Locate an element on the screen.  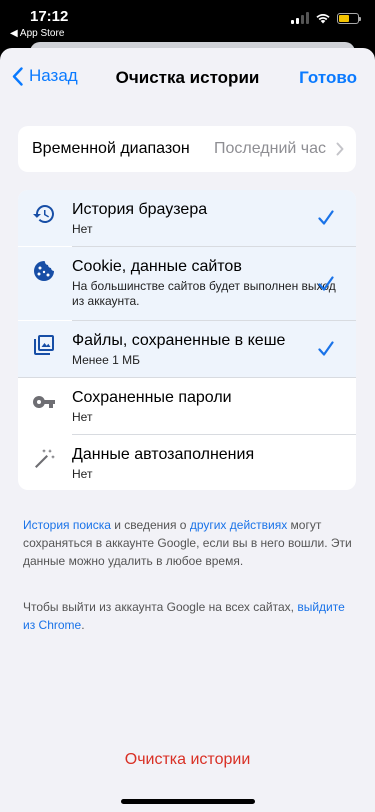
status-bar: 17:12 ◀ App Store is located at coordinates (187, 22).